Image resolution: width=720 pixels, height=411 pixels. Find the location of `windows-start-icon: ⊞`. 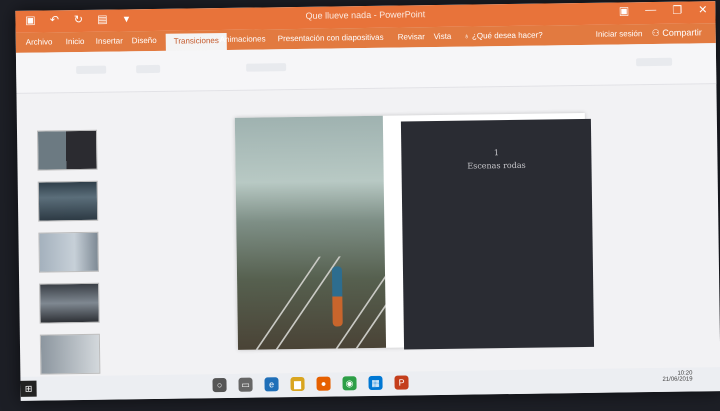

windows-start-icon: ⊞ is located at coordinates (28, 388).